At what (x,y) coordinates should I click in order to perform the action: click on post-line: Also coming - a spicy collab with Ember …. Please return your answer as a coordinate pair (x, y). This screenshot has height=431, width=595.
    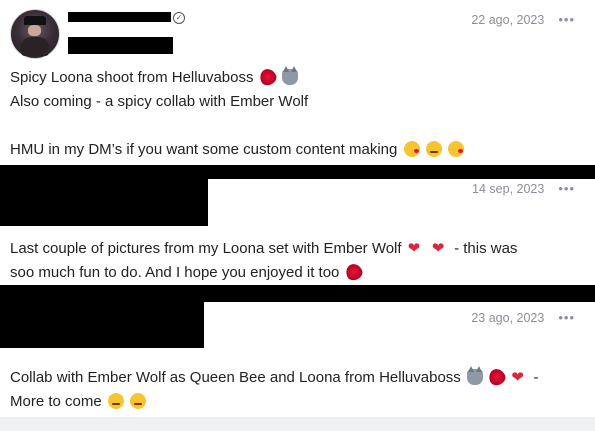
    Looking at the image, I should click on (292, 102).